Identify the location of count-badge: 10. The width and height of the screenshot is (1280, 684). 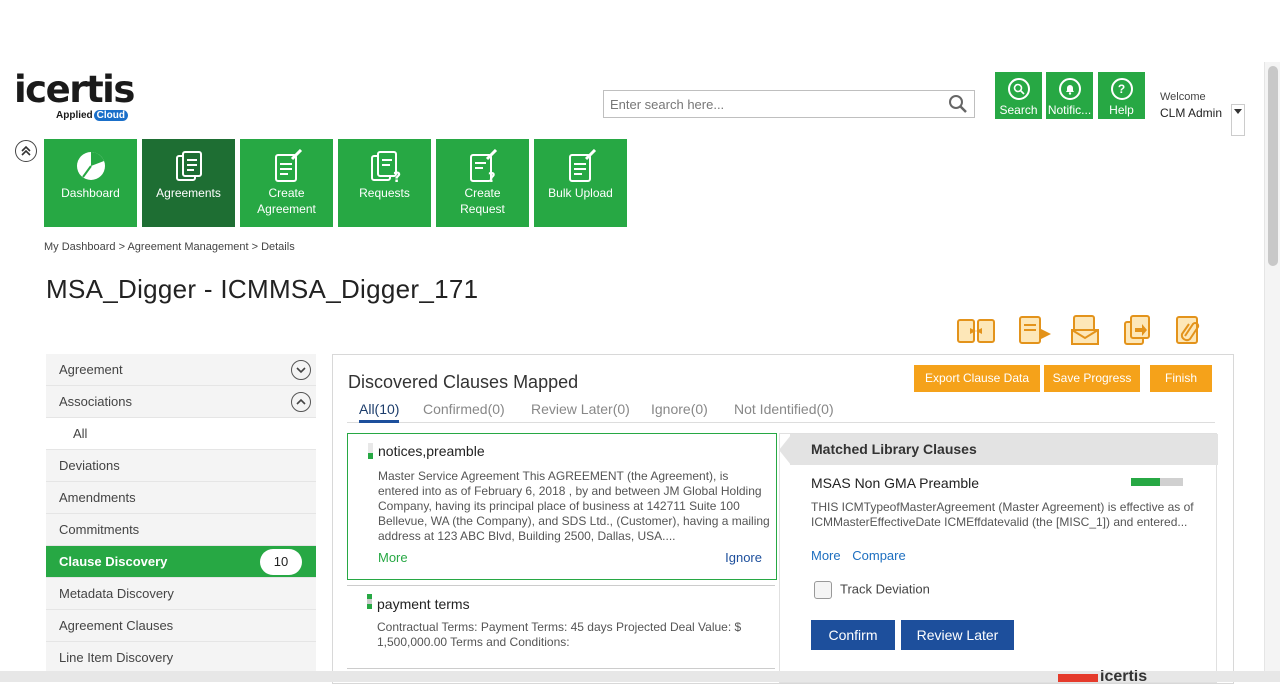
(281, 562).